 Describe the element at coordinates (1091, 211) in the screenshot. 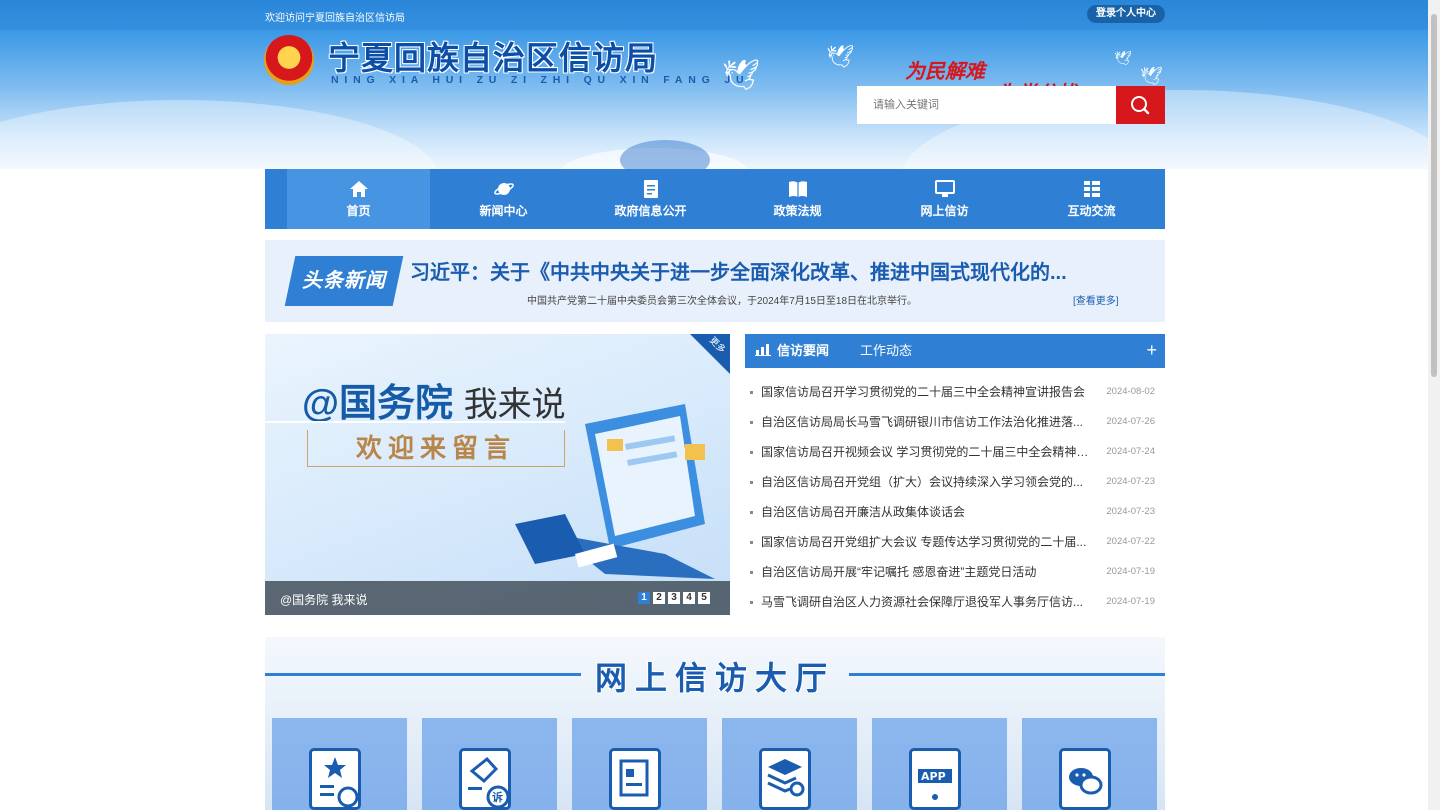

I see `nav-label: 互动交流` at that location.